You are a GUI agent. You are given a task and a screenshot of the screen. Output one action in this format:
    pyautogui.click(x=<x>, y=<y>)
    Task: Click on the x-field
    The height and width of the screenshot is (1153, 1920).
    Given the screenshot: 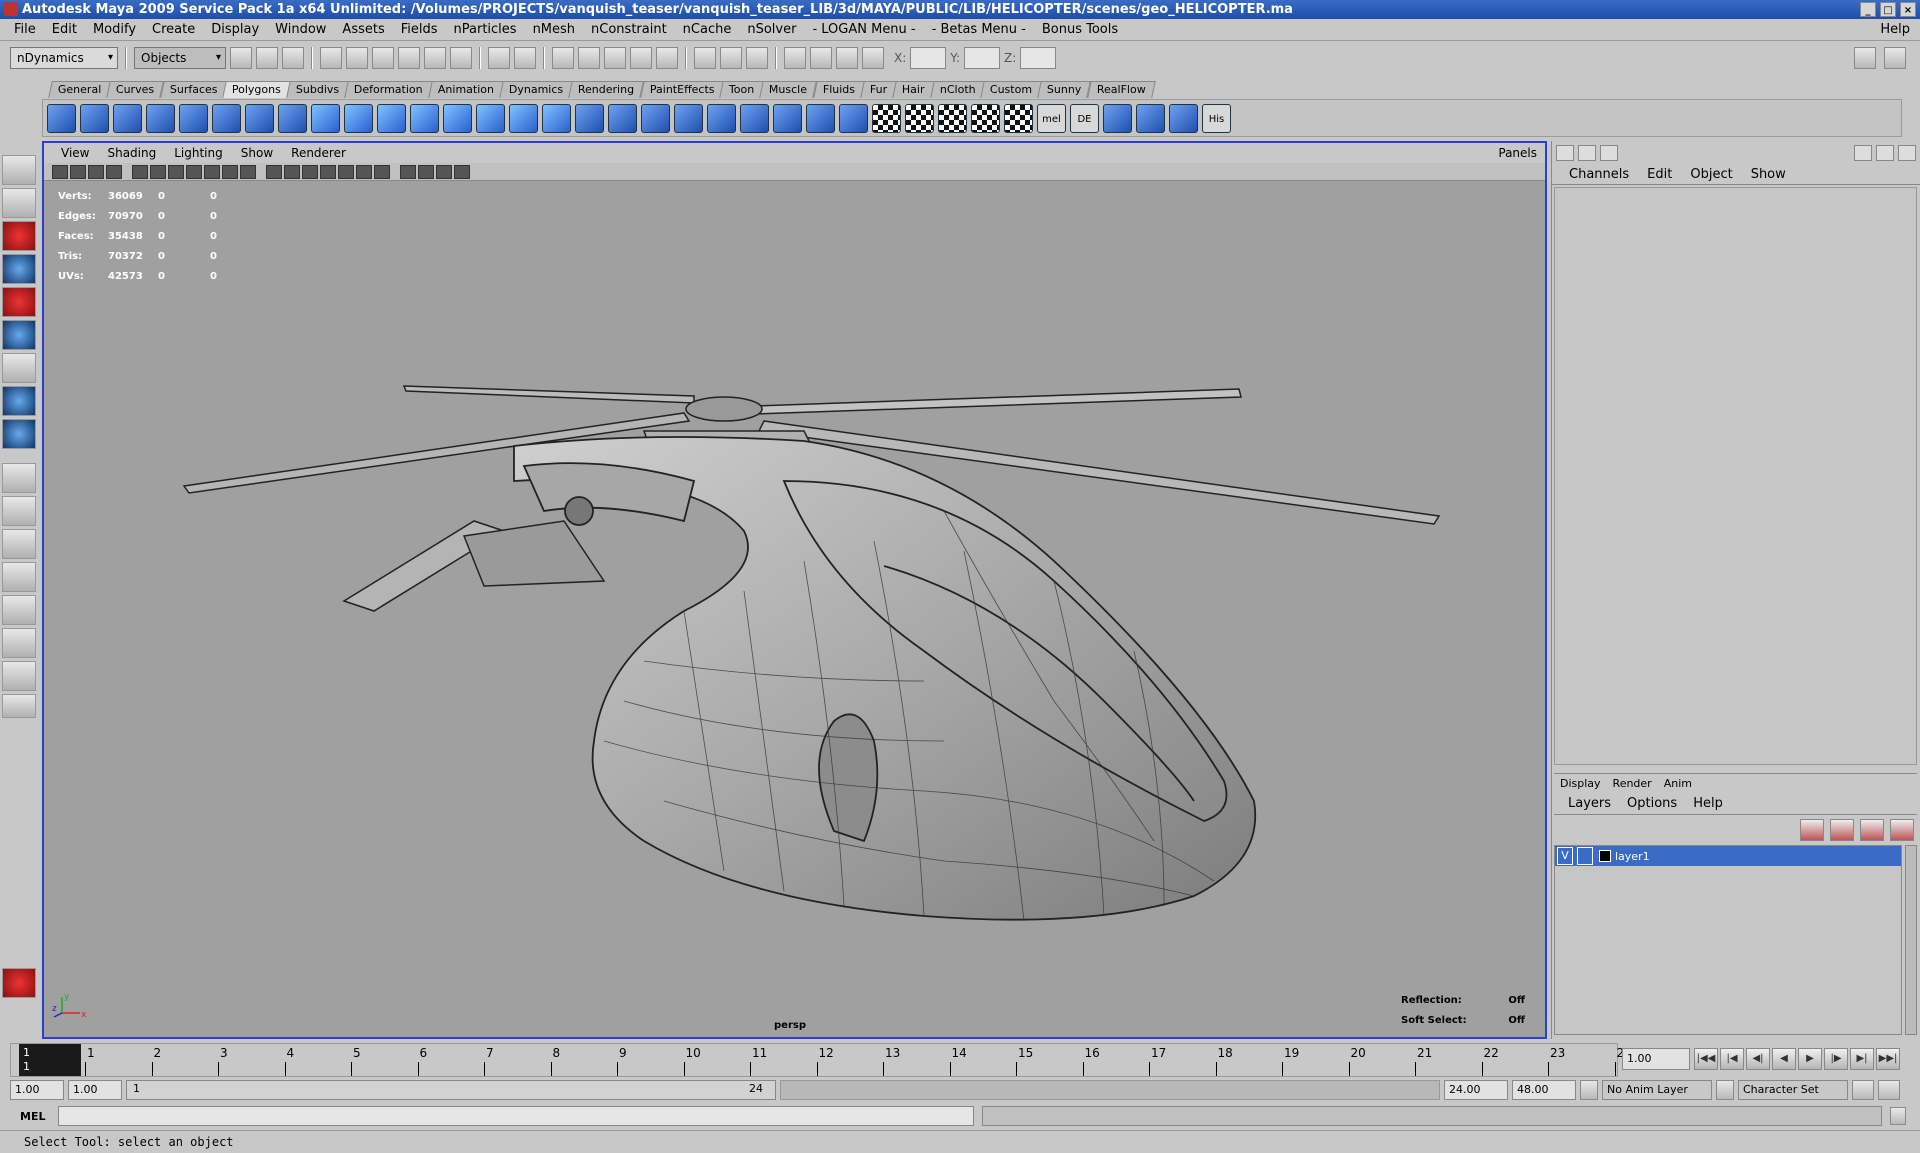 What is the action you would take?
    pyautogui.click(x=928, y=58)
    